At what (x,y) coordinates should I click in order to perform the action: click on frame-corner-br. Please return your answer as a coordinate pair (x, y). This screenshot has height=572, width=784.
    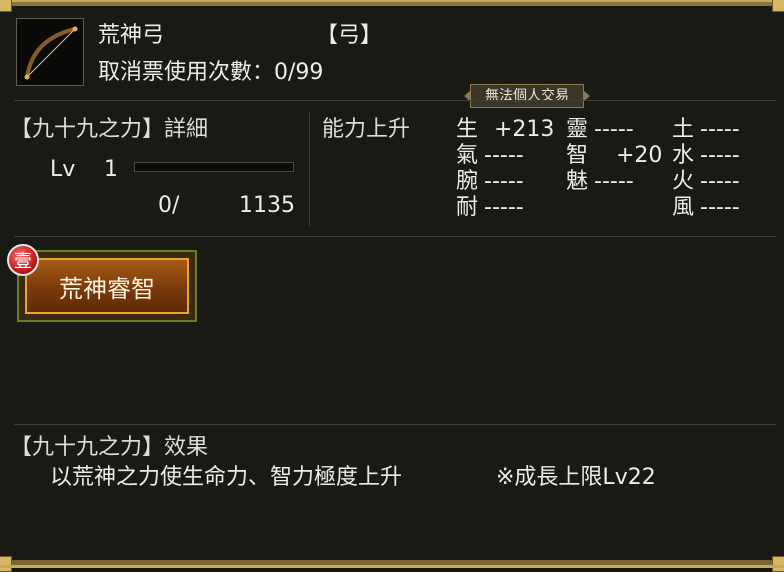
    Looking at the image, I should click on (778, 564).